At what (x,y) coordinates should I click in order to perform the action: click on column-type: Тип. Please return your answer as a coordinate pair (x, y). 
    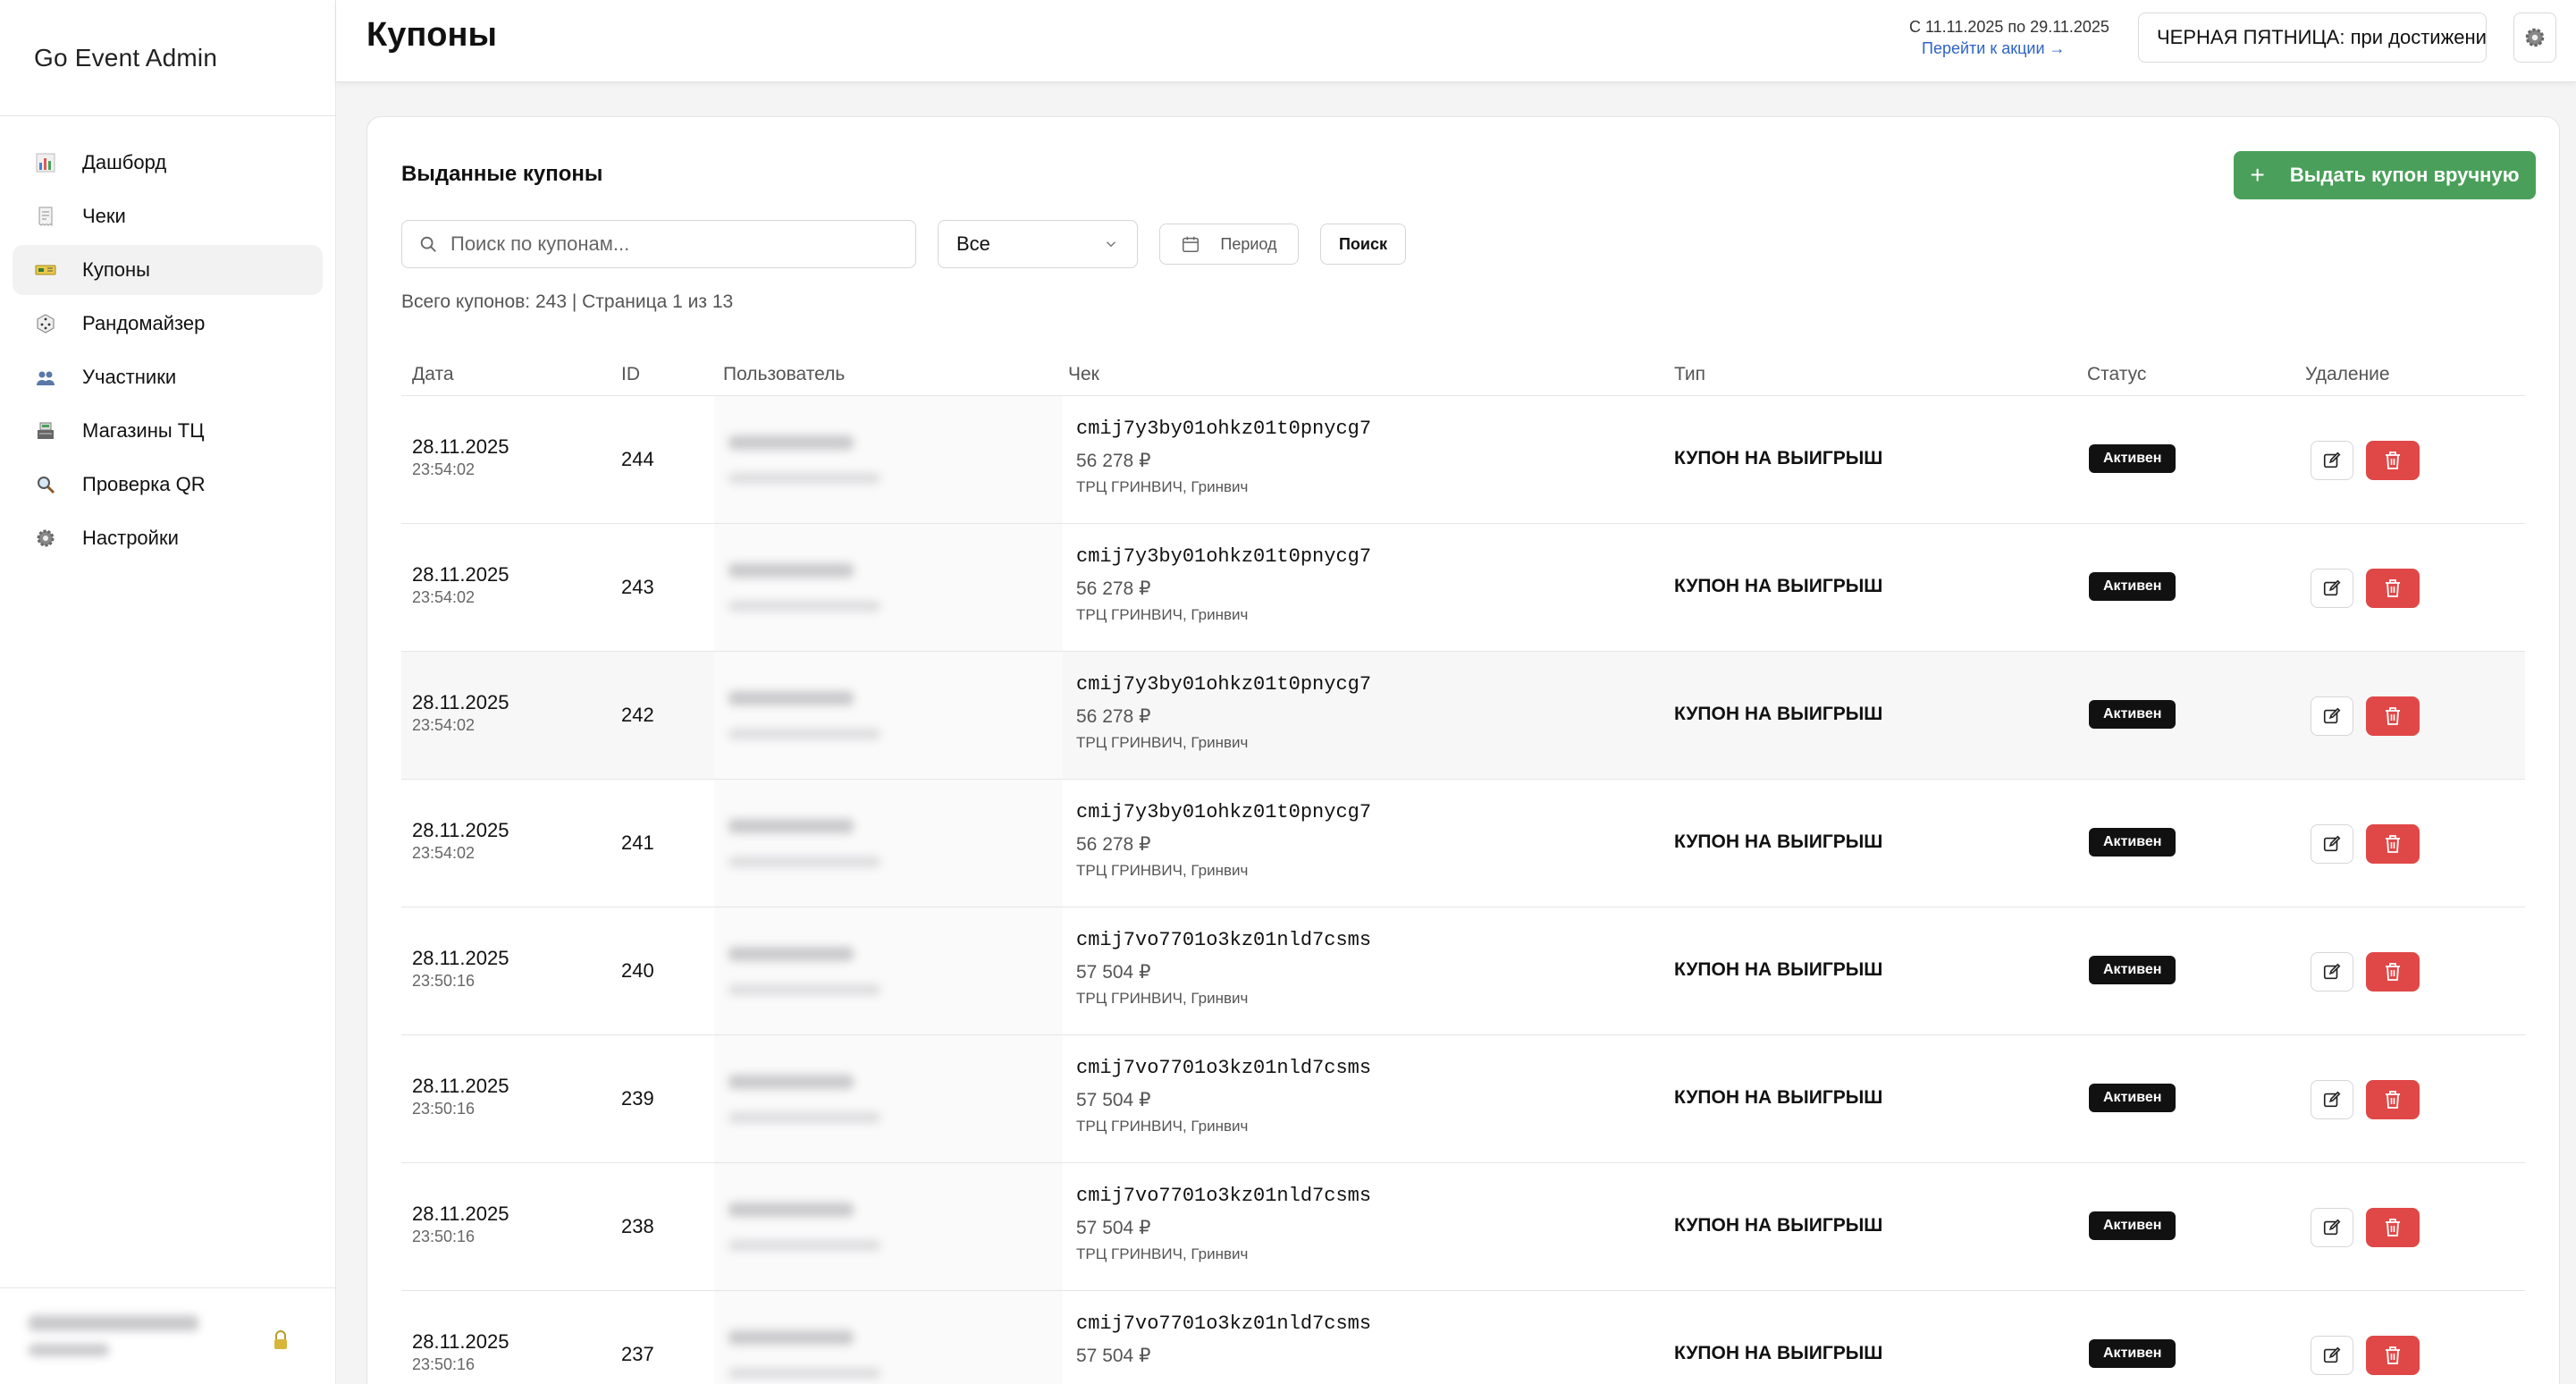
    Looking at the image, I should click on (1690, 375).